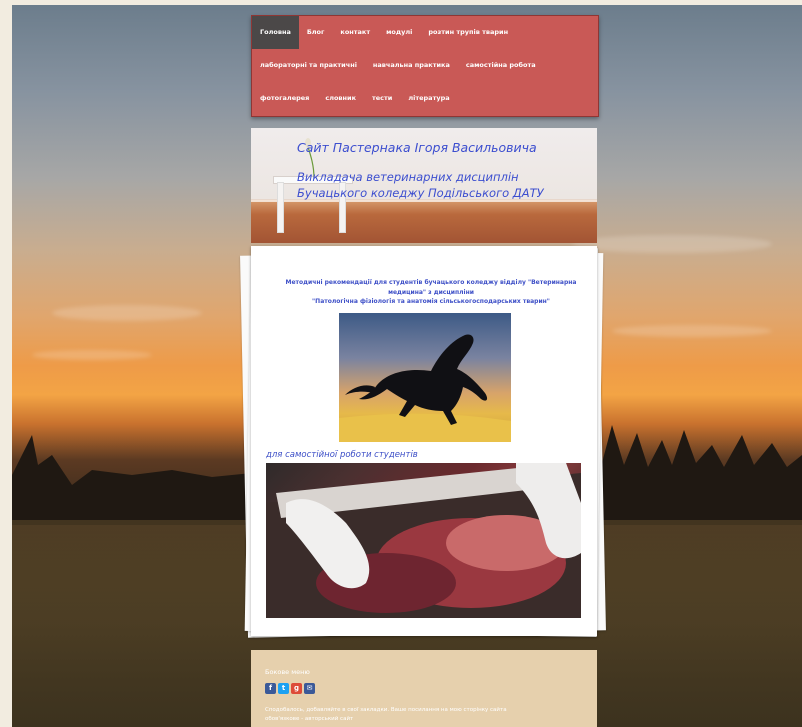  What do you see at coordinates (309, 688) in the screenshot?
I see `email-icon: ✉` at bounding box center [309, 688].